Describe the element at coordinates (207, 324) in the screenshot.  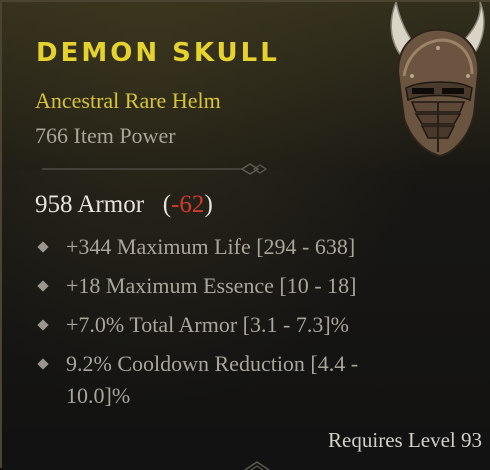
I see `affix-line: +7.0% Total Armor [3.1 - 7.3]%` at that location.